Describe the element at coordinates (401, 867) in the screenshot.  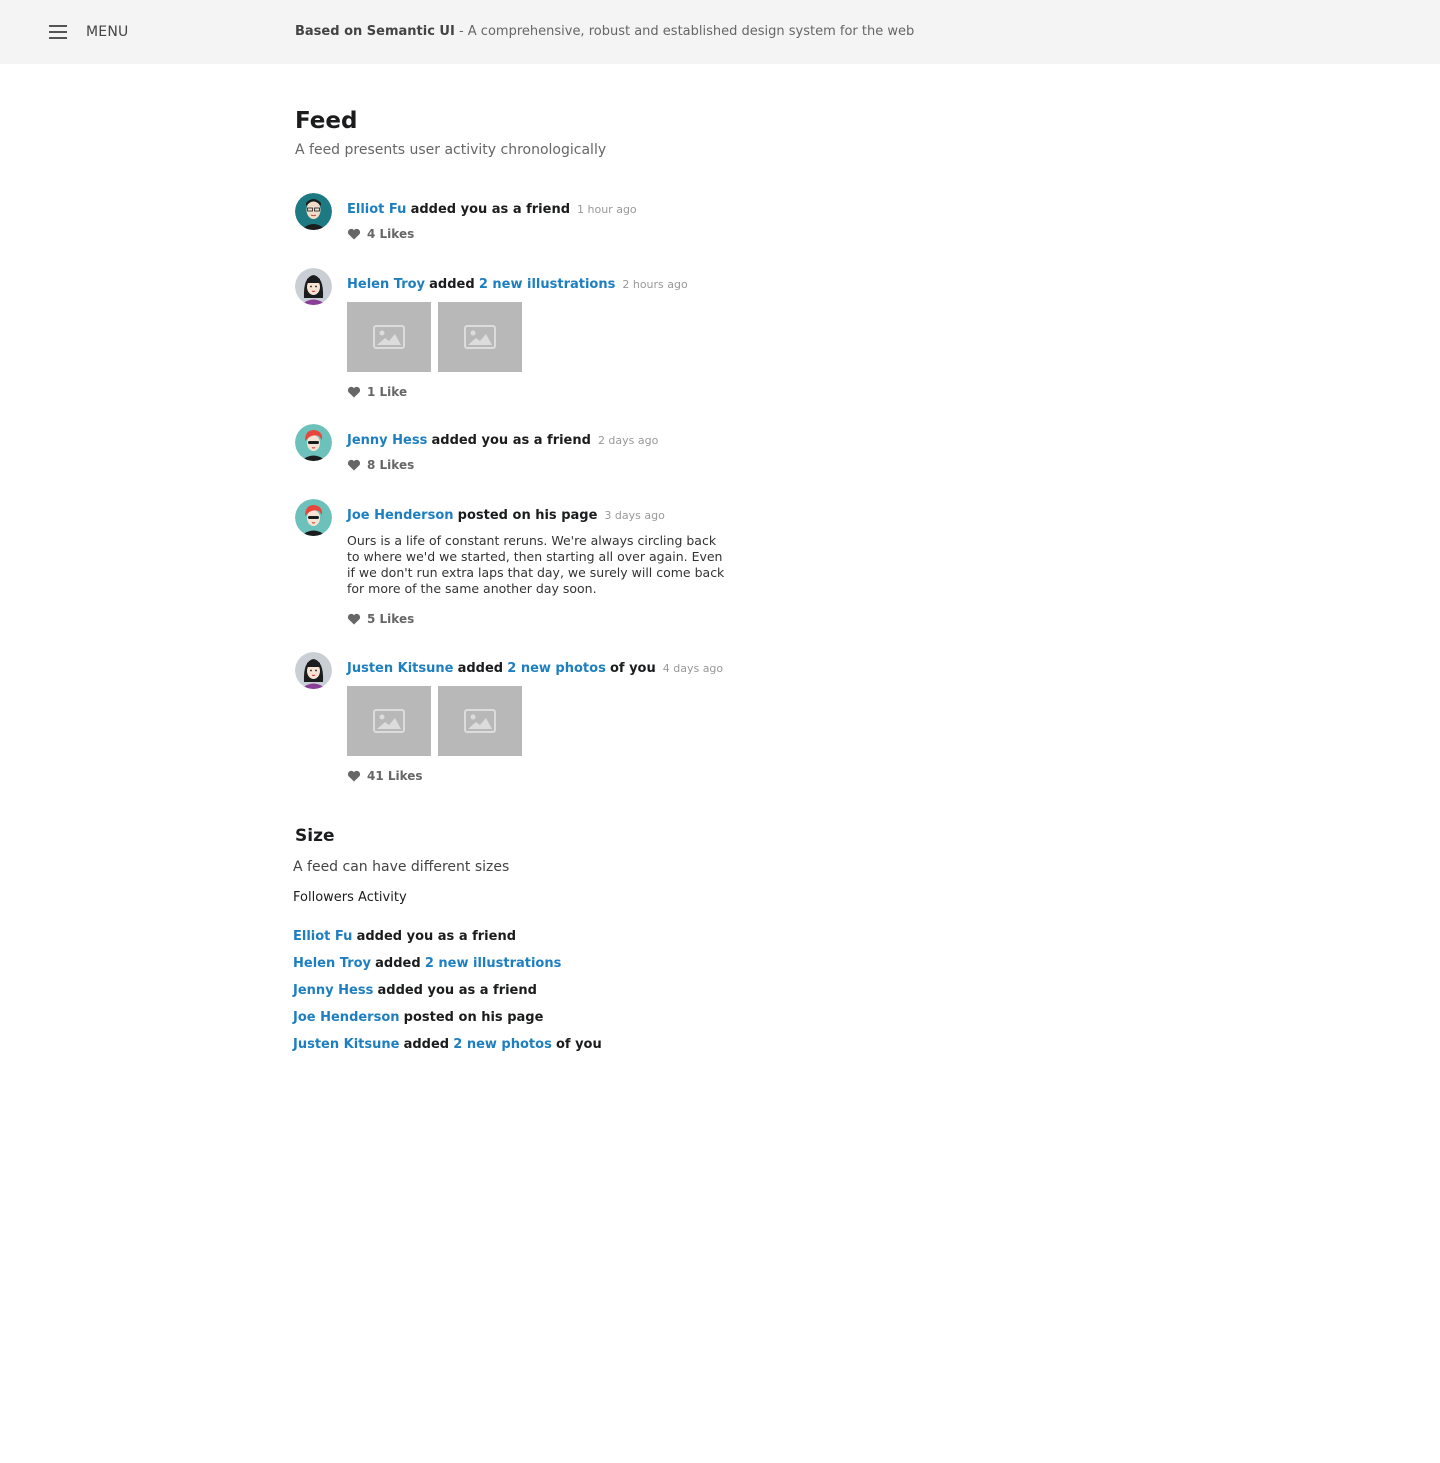
I see `section-subtitle: A feed can have different sizes` at that location.